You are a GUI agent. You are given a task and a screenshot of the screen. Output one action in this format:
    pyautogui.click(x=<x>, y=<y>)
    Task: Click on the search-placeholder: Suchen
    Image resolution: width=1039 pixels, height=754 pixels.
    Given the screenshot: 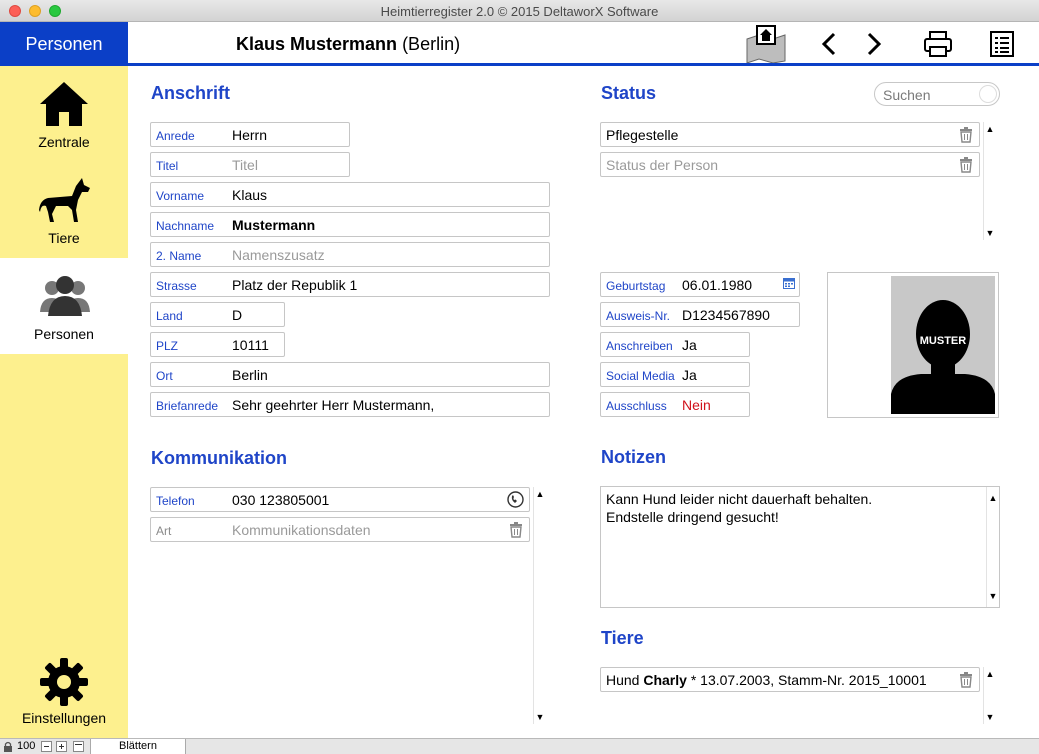 What is the action you would take?
    pyautogui.click(x=907, y=95)
    